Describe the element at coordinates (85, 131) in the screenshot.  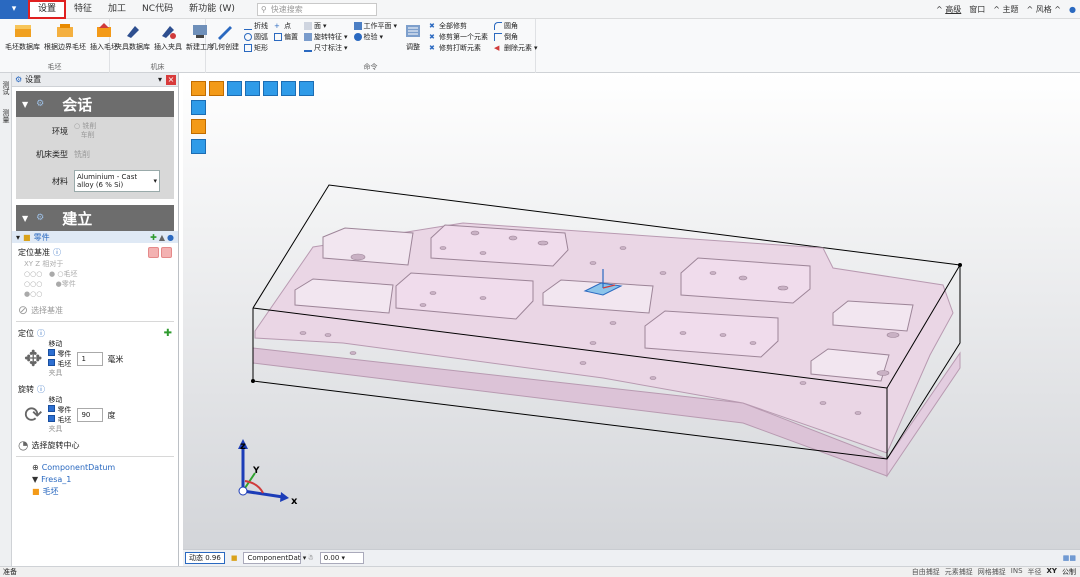
I see `environment-options: ○ 铣削 车削` at that location.